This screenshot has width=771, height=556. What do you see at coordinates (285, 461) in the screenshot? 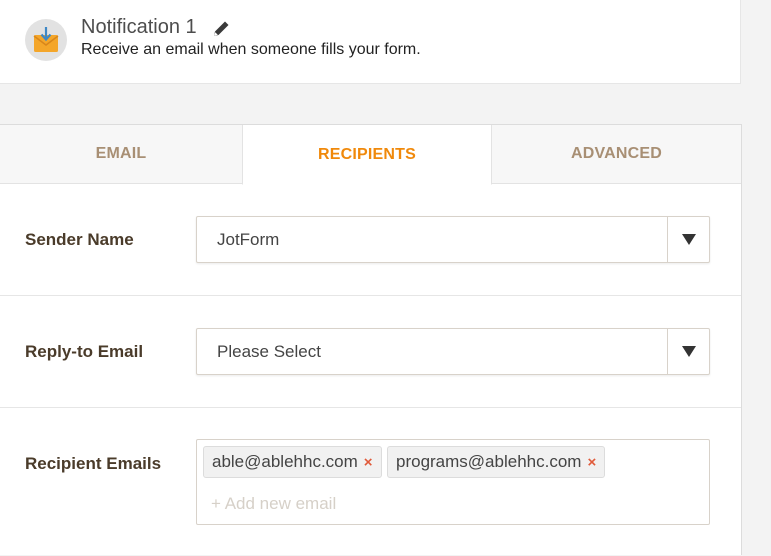
I see `email-chip-text: able@ablehhc.com` at bounding box center [285, 461].